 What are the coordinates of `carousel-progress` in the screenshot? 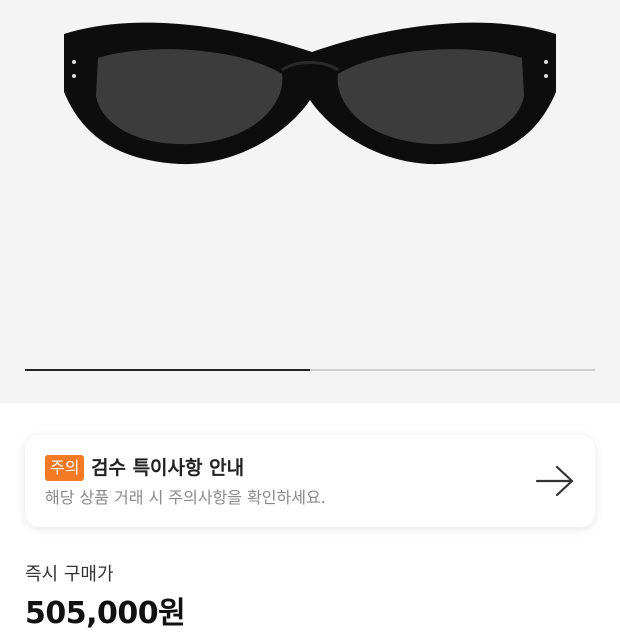 It's located at (310, 370).